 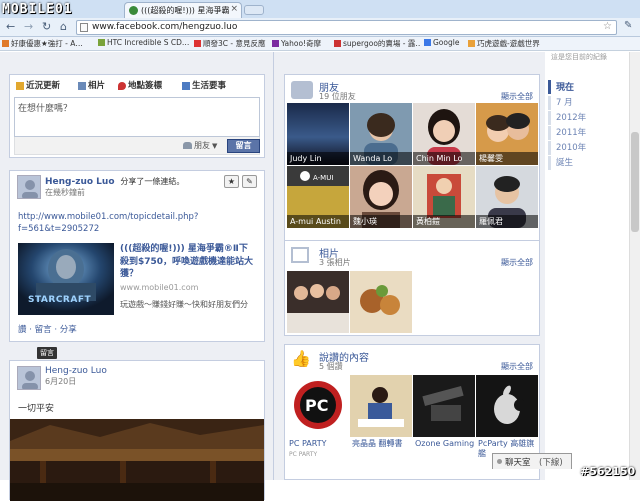 I want to click on star-icon: ★, so click(x=231, y=181).